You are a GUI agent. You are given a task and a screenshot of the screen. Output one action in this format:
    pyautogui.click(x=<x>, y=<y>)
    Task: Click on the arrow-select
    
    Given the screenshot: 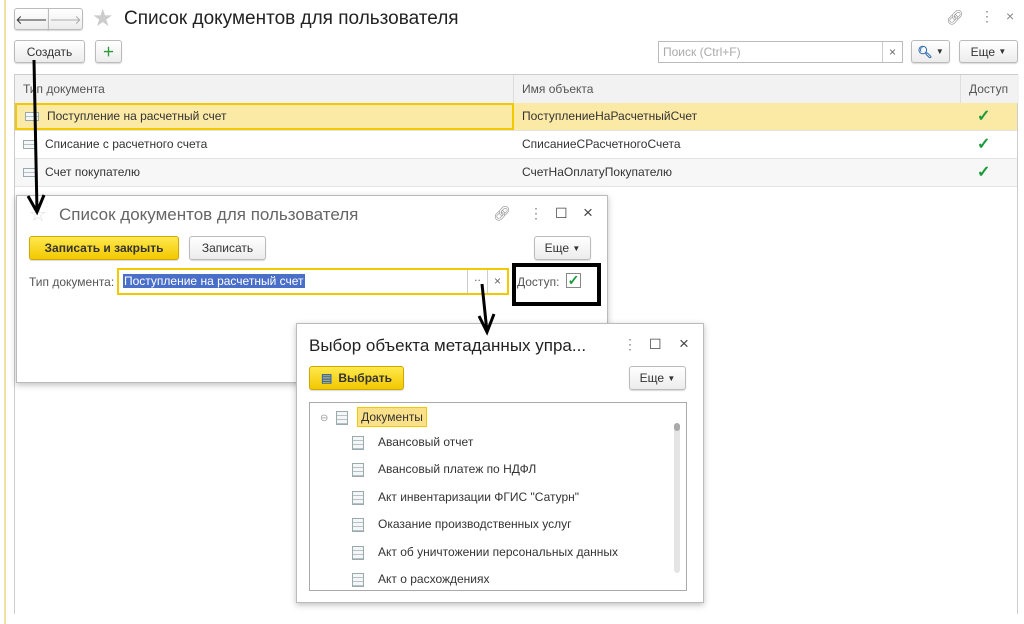 What is the action you would take?
    pyautogui.click(x=486, y=309)
    